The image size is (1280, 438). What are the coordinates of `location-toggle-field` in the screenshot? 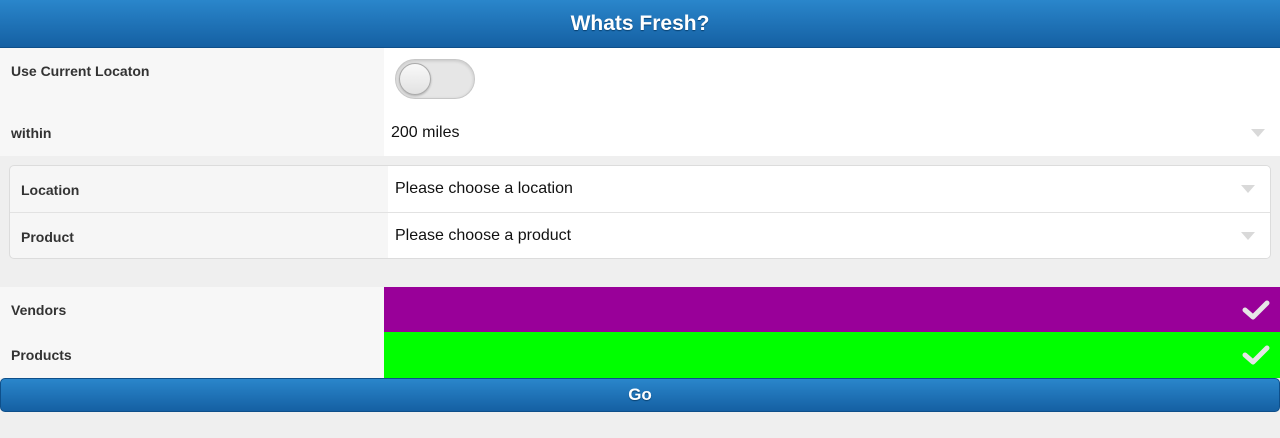 It's located at (832, 80).